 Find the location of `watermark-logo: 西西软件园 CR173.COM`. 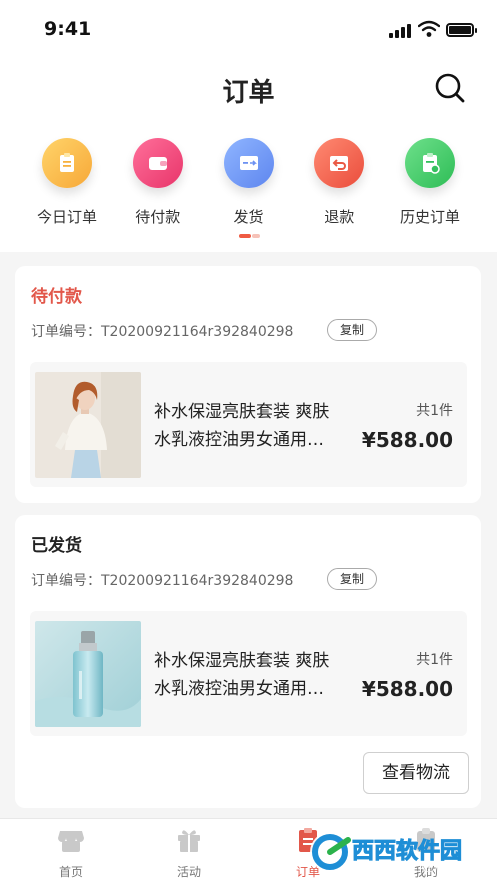

watermark-logo: 西西软件园 CR173.COM is located at coordinates (391, 853).